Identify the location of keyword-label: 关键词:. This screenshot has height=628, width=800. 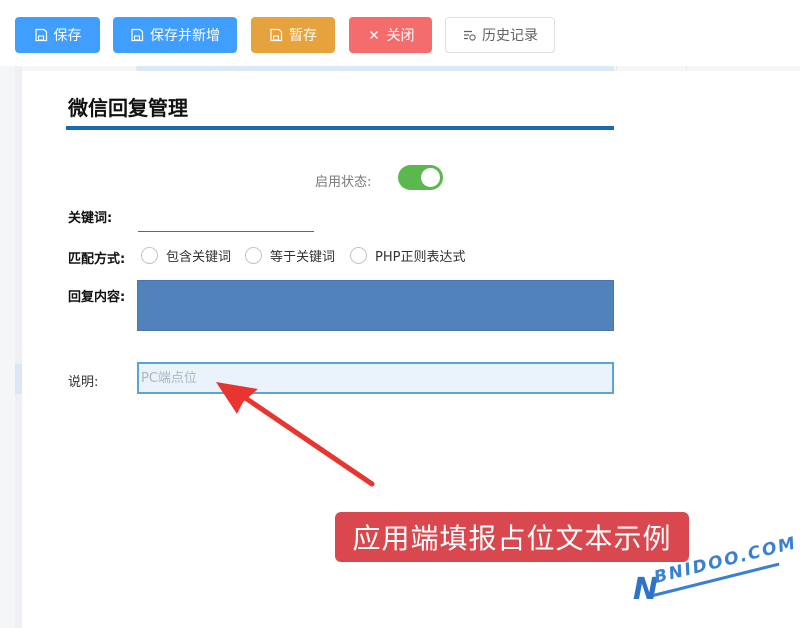
(90, 218).